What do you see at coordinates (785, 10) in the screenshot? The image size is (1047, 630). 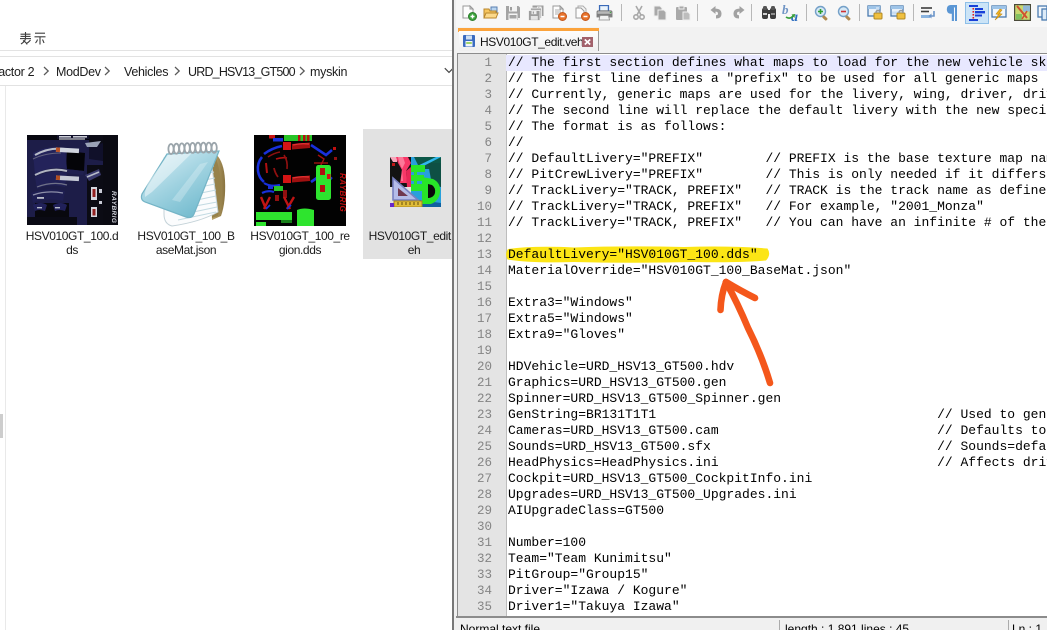 I see `svg-text: b` at bounding box center [785, 10].